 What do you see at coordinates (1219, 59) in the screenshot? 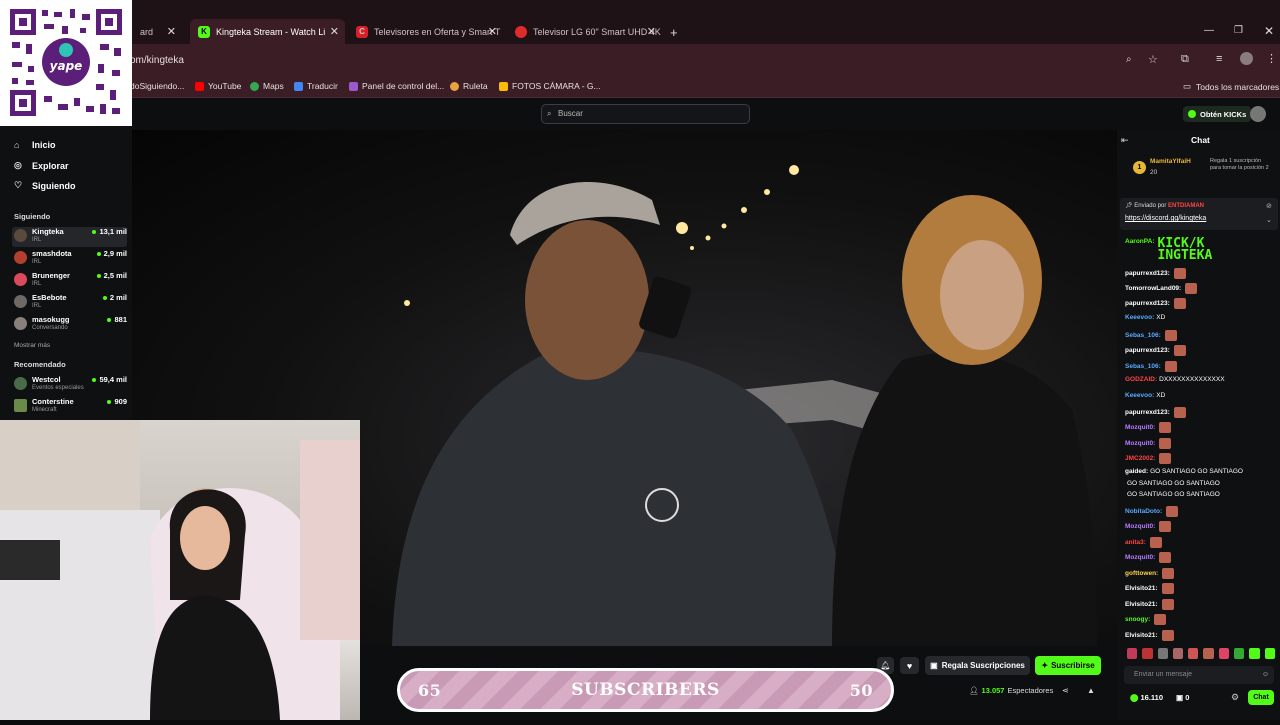
I see `media-icon: ≡` at bounding box center [1219, 59].